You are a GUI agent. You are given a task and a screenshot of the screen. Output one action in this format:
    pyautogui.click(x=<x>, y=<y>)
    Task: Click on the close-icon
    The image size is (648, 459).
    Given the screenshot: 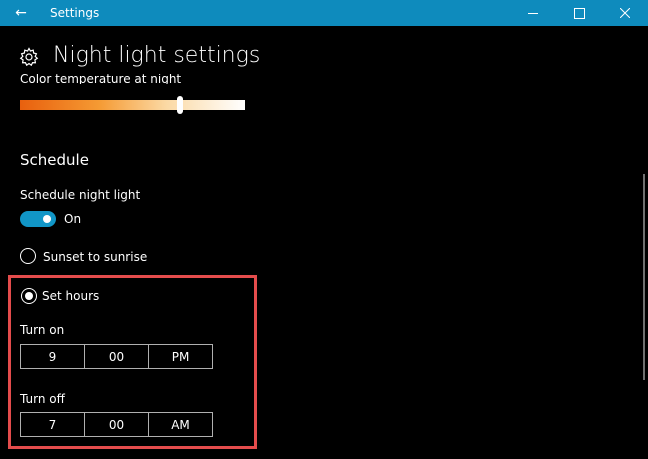 What is the action you would take?
    pyautogui.click(x=625, y=13)
    